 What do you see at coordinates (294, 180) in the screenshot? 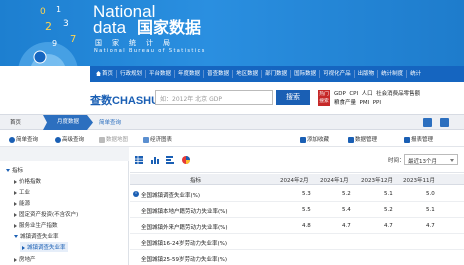
I see `column-header: 2024年2月` at bounding box center [294, 180].